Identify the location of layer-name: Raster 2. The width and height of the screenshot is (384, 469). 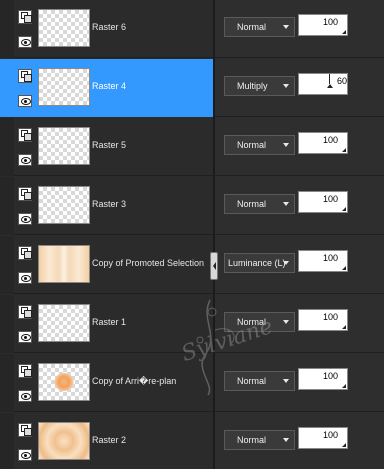
(109, 440).